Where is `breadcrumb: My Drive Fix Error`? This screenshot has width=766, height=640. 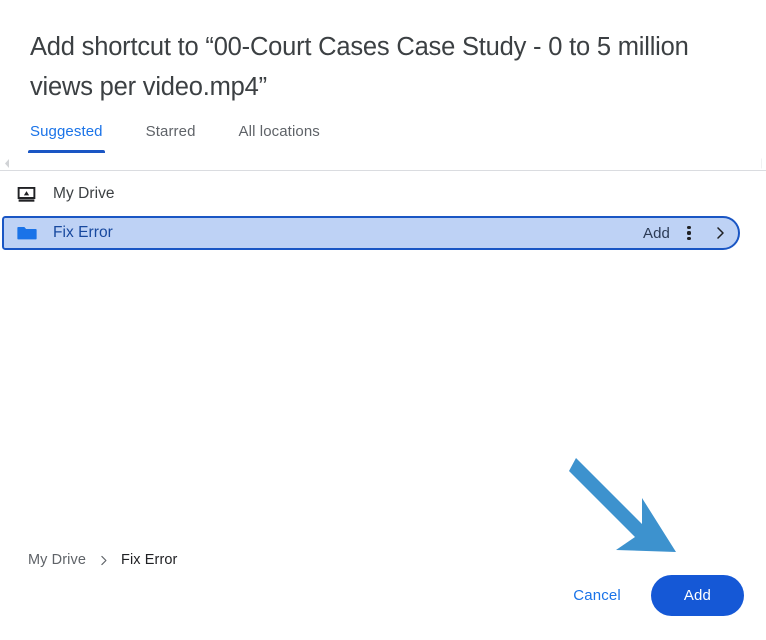
breadcrumb: My Drive Fix Error is located at coordinates (102, 560).